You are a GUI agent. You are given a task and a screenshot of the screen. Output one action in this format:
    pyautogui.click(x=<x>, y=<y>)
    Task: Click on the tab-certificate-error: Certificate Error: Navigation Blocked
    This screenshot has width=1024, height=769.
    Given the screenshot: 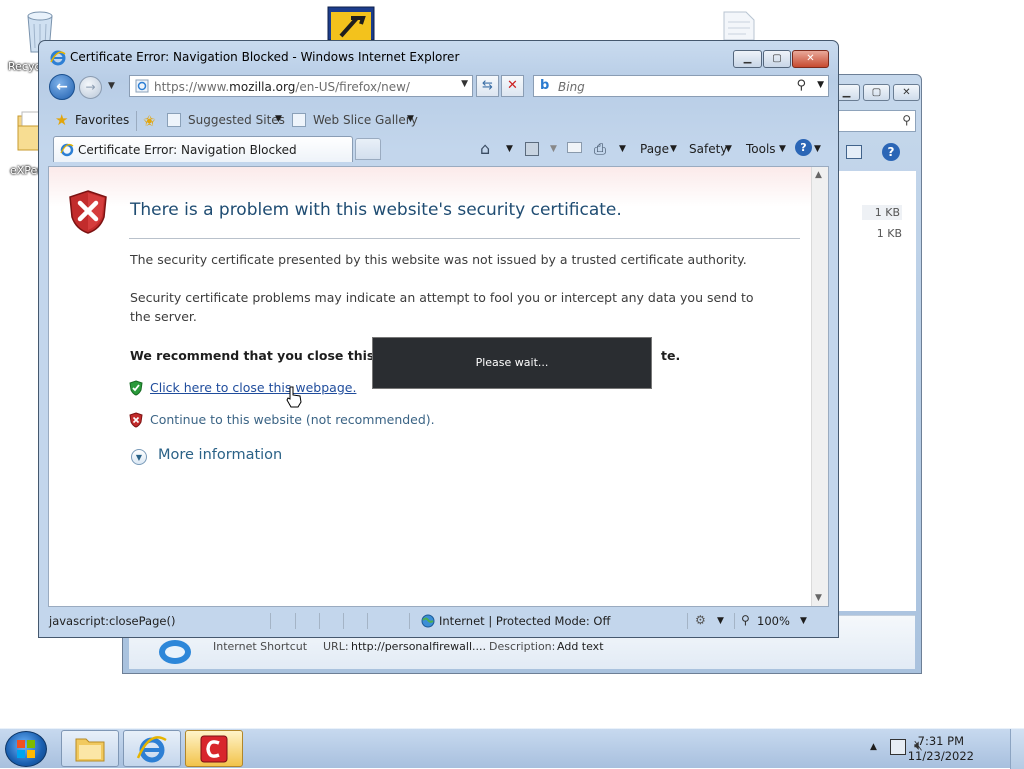 What is the action you would take?
    pyautogui.click(x=203, y=149)
    